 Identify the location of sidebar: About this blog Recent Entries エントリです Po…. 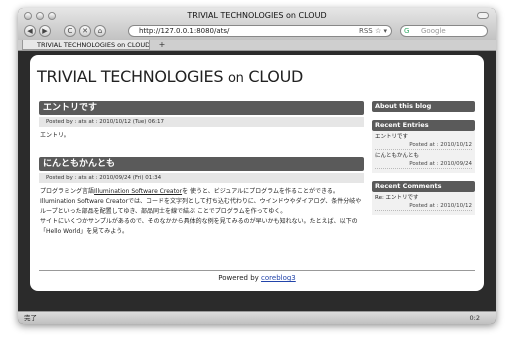
(423, 158).